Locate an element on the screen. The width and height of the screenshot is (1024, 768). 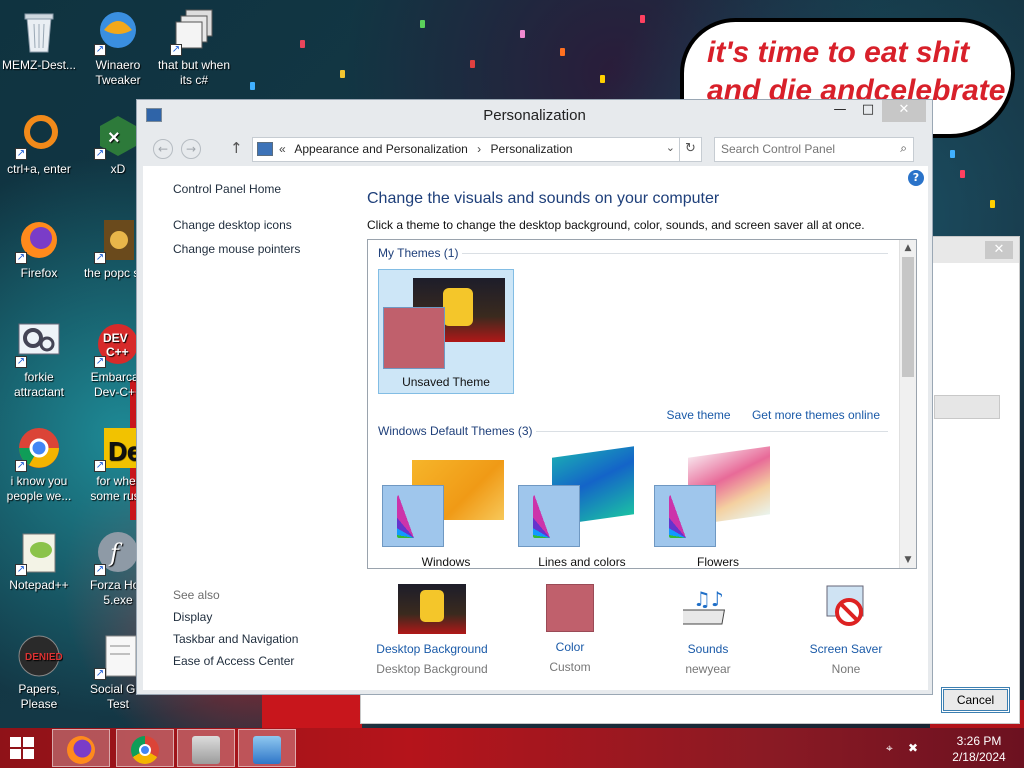
color-link: Color is located at coordinates (570, 647).